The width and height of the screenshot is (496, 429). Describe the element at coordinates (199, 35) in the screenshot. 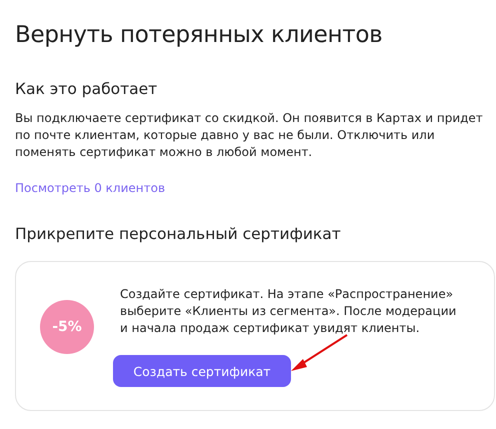

I see `page-title: Вернуть потерянных клиентов` at that location.